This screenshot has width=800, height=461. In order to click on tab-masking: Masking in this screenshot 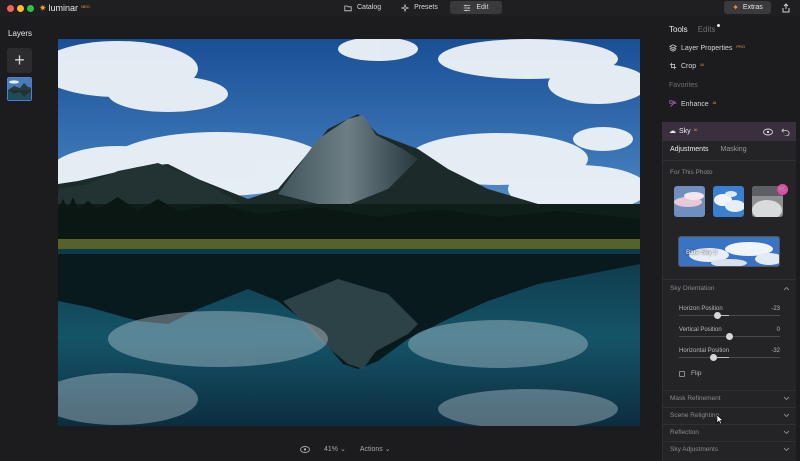, I will do `click(734, 149)`.